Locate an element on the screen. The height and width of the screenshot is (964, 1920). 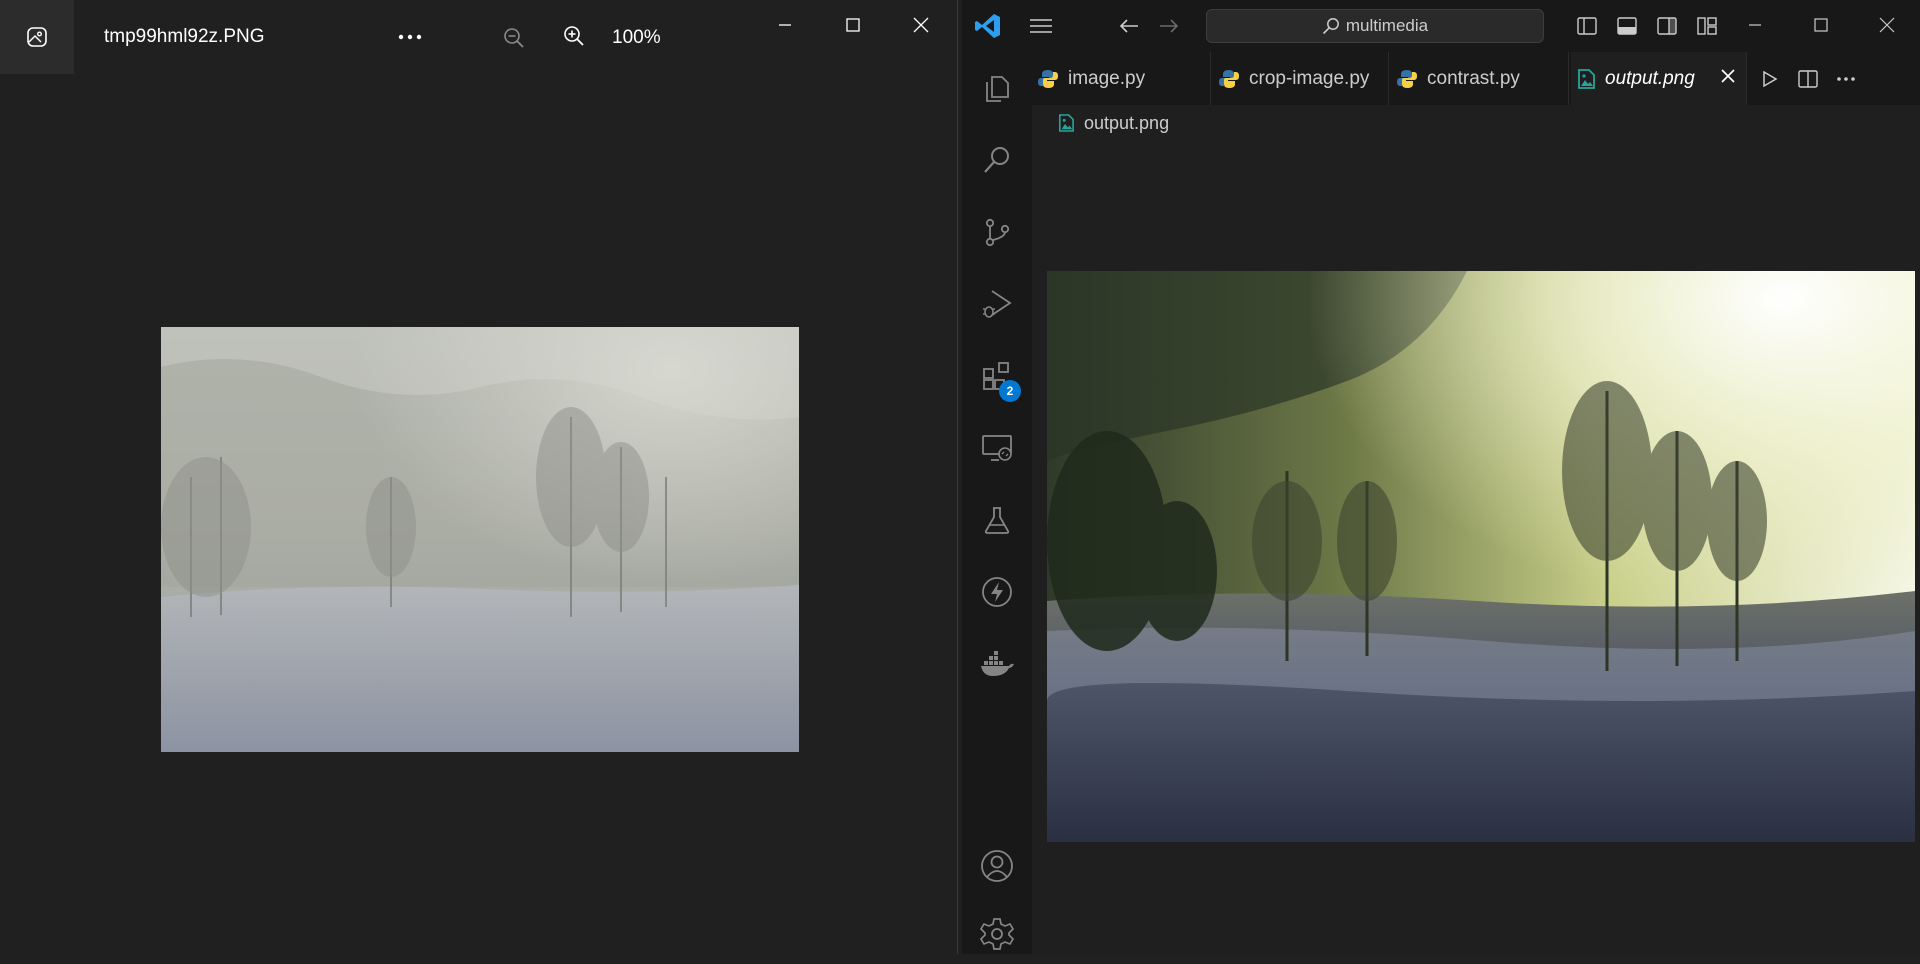
manage-settings-button is located at coordinates (997, 934).